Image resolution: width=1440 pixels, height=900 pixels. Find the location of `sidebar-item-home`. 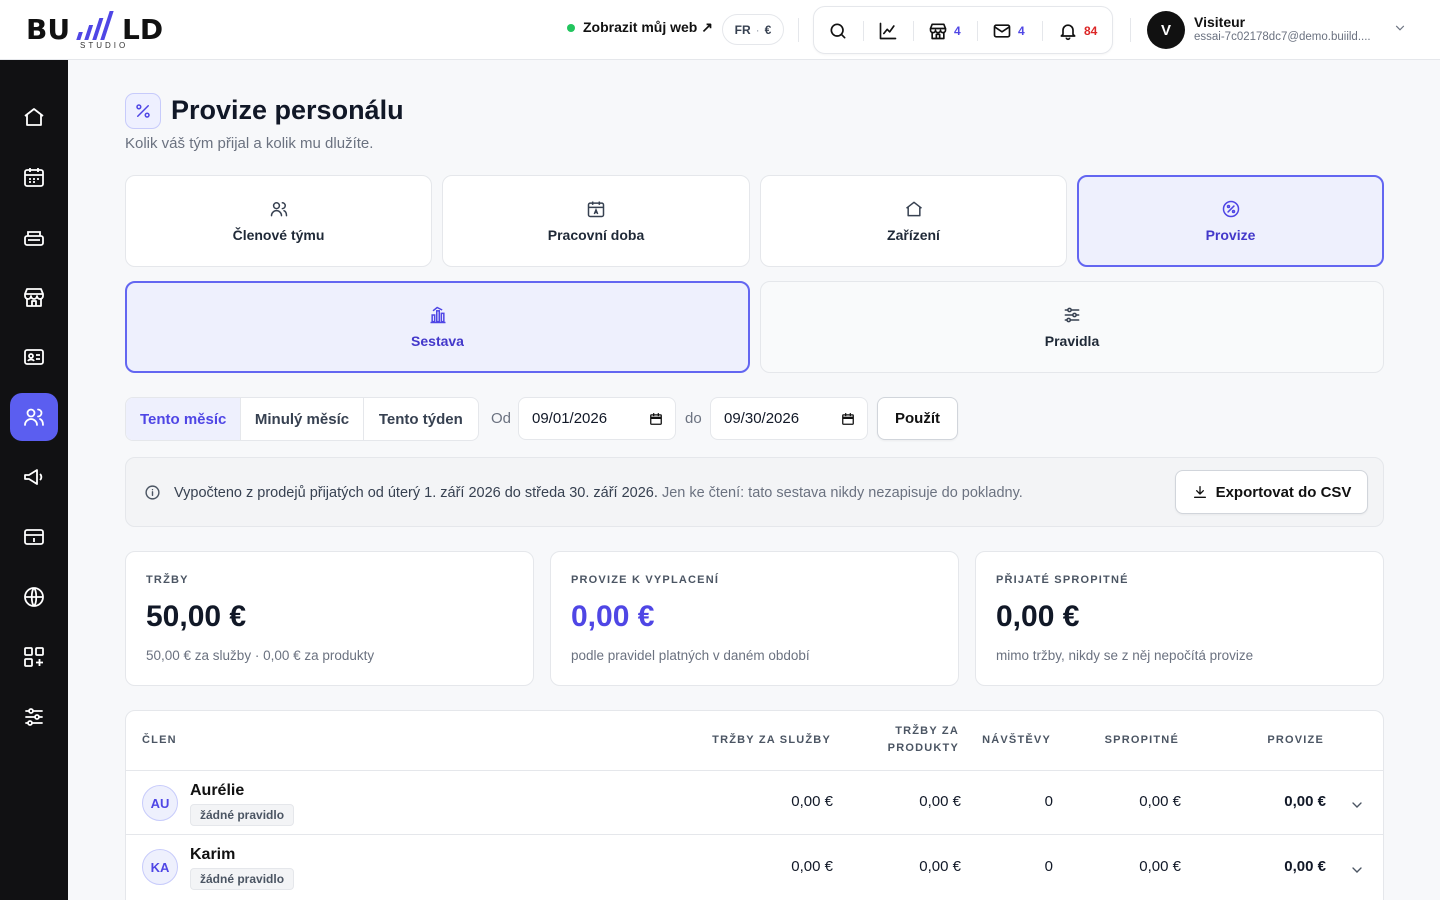

sidebar-item-home is located at coordinates (34, 117).